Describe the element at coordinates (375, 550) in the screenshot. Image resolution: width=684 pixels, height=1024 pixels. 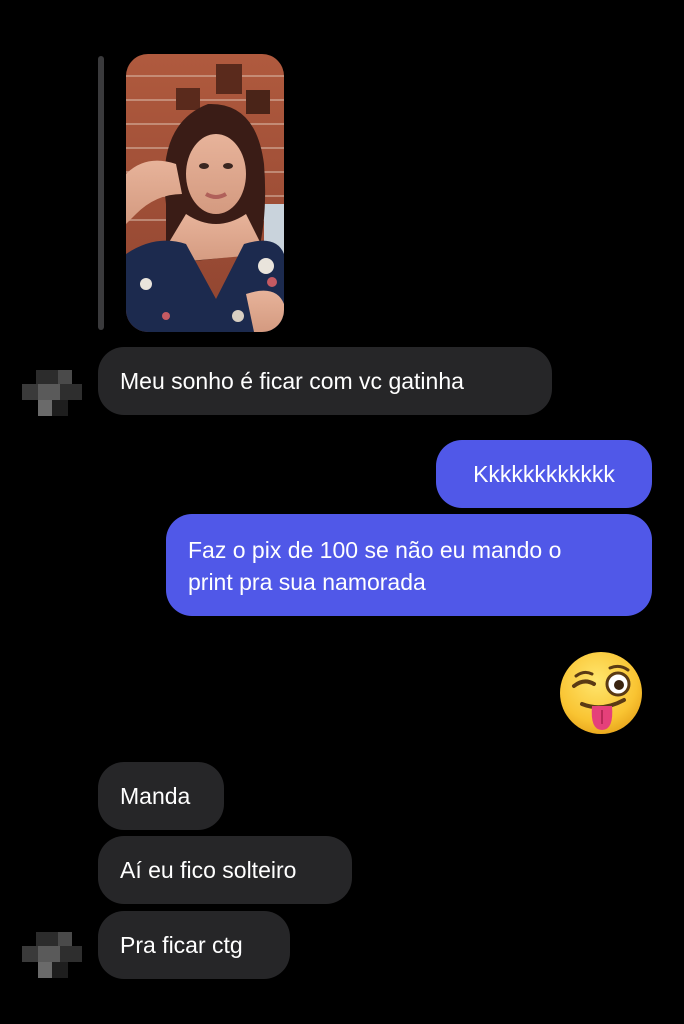
I see `message-text-line: Faz o pix de 100 se não eu mando o` at that location.